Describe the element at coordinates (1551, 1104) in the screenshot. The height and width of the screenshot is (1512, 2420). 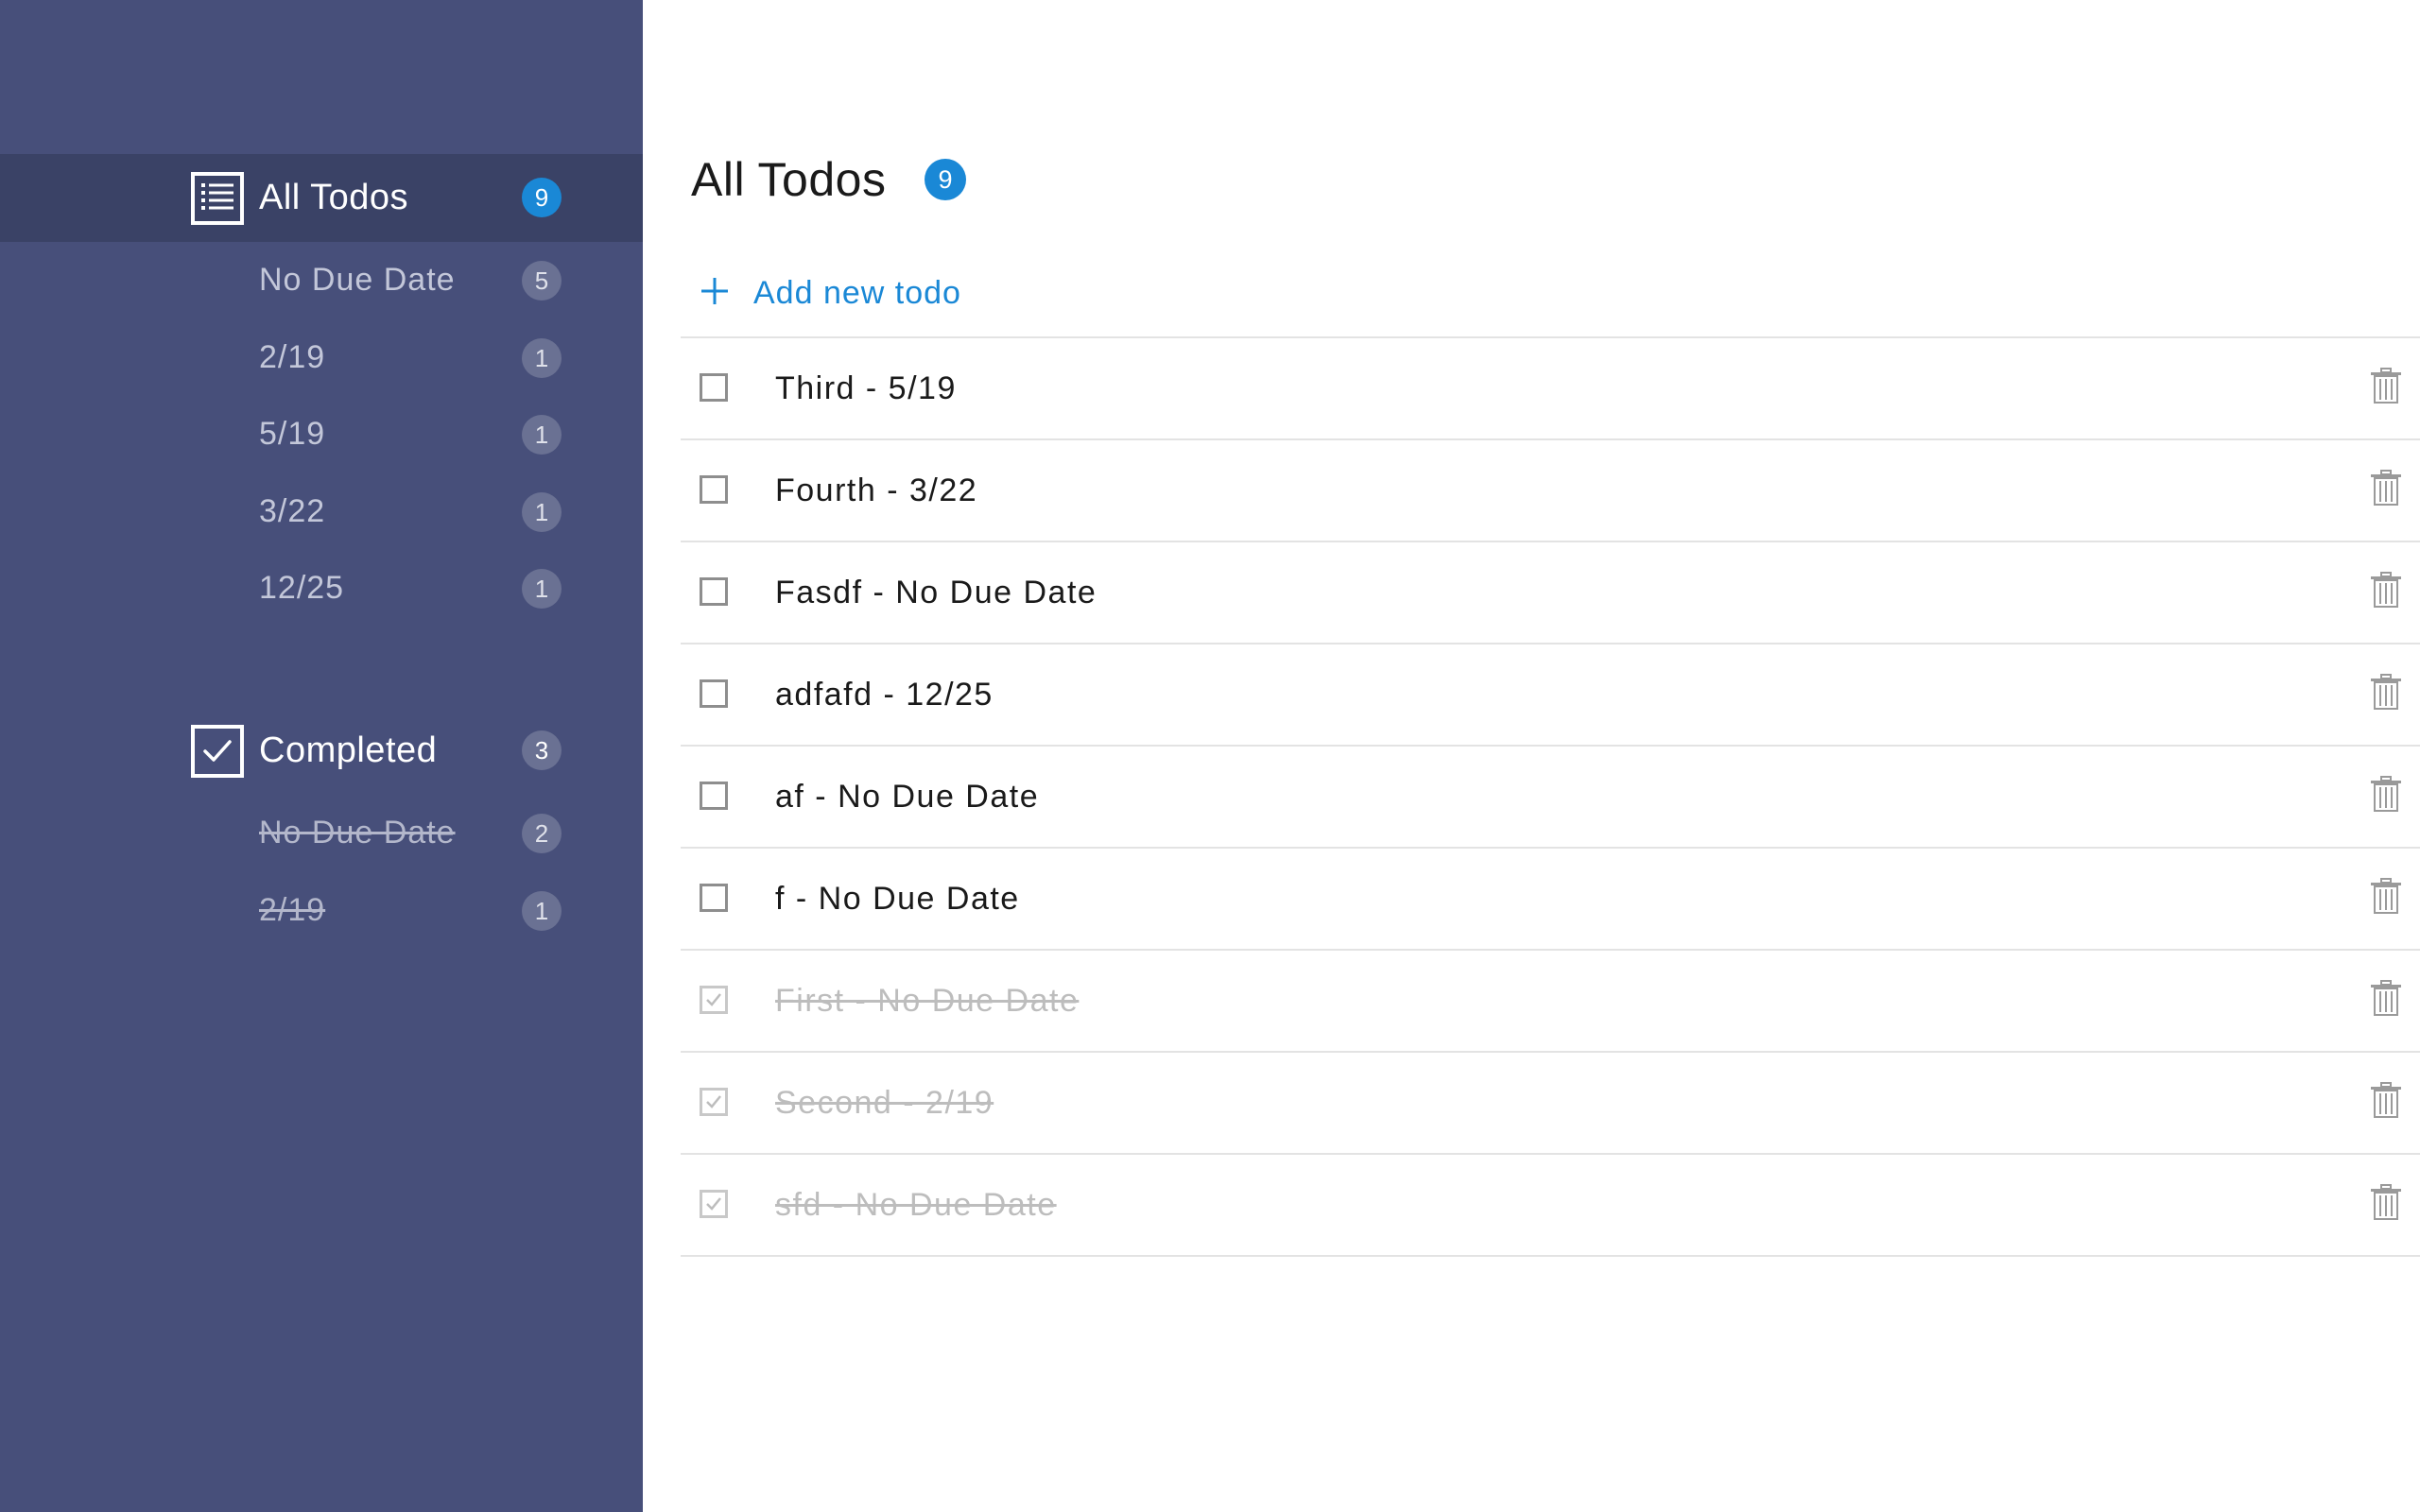
I see `todo-row: Second - 2/19` at that location.